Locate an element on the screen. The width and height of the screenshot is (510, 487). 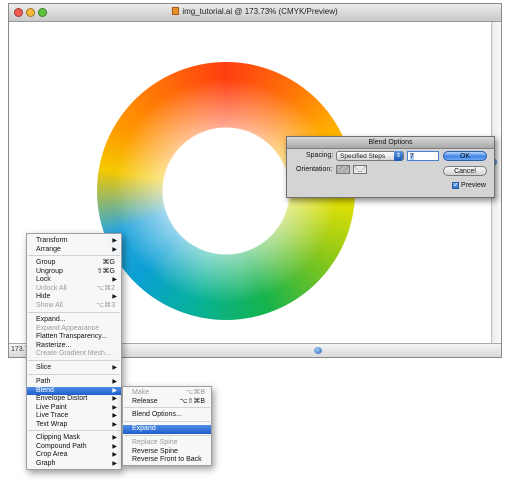
steps-value: 7 is located at coordinates (412, 156).